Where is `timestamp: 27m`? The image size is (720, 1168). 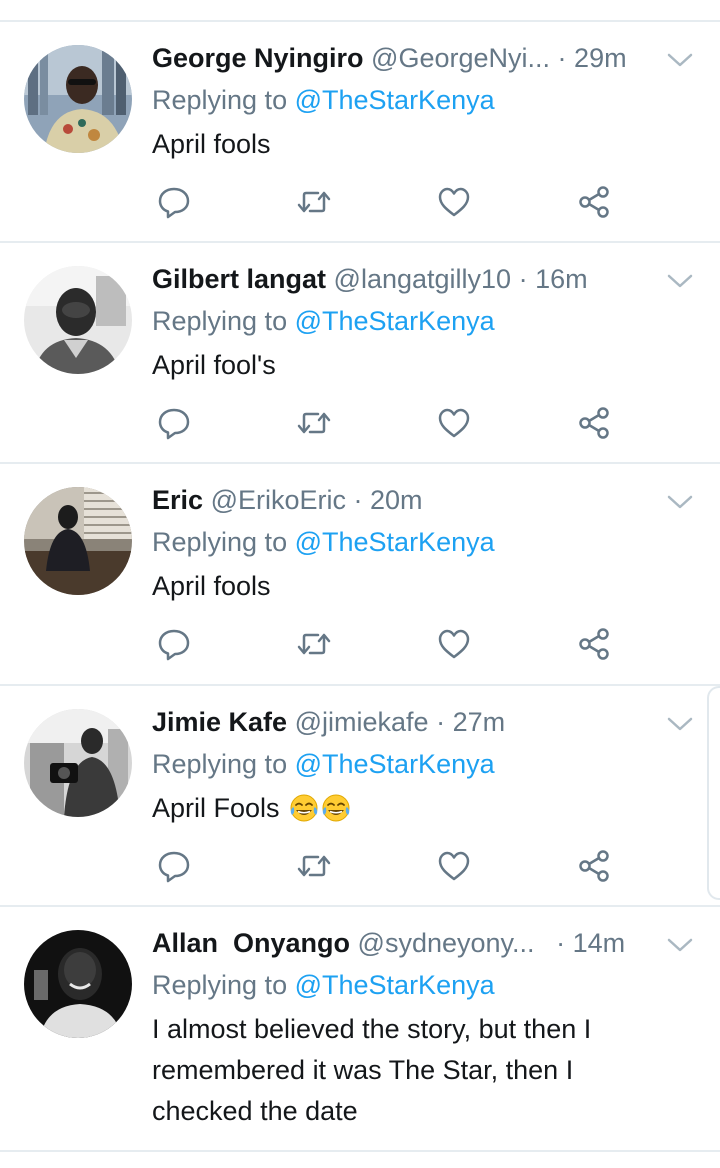 timestamp: 27m is located at coordinates (479, 722).